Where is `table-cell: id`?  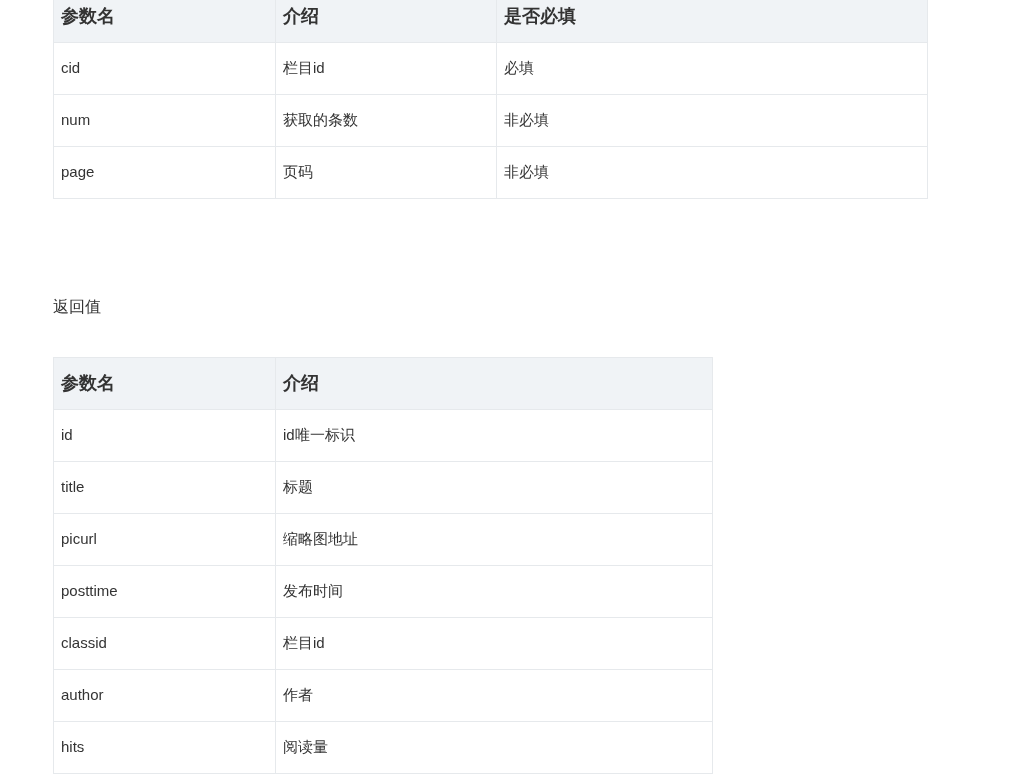 table-cell: id is located at coordinates (164, 435).